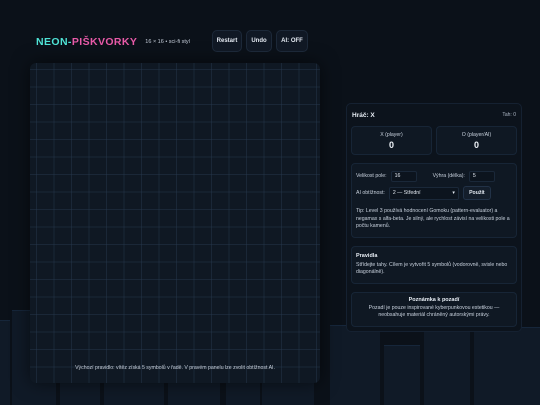  I want to click on score-x: X (player) 0, so click(391, 140).